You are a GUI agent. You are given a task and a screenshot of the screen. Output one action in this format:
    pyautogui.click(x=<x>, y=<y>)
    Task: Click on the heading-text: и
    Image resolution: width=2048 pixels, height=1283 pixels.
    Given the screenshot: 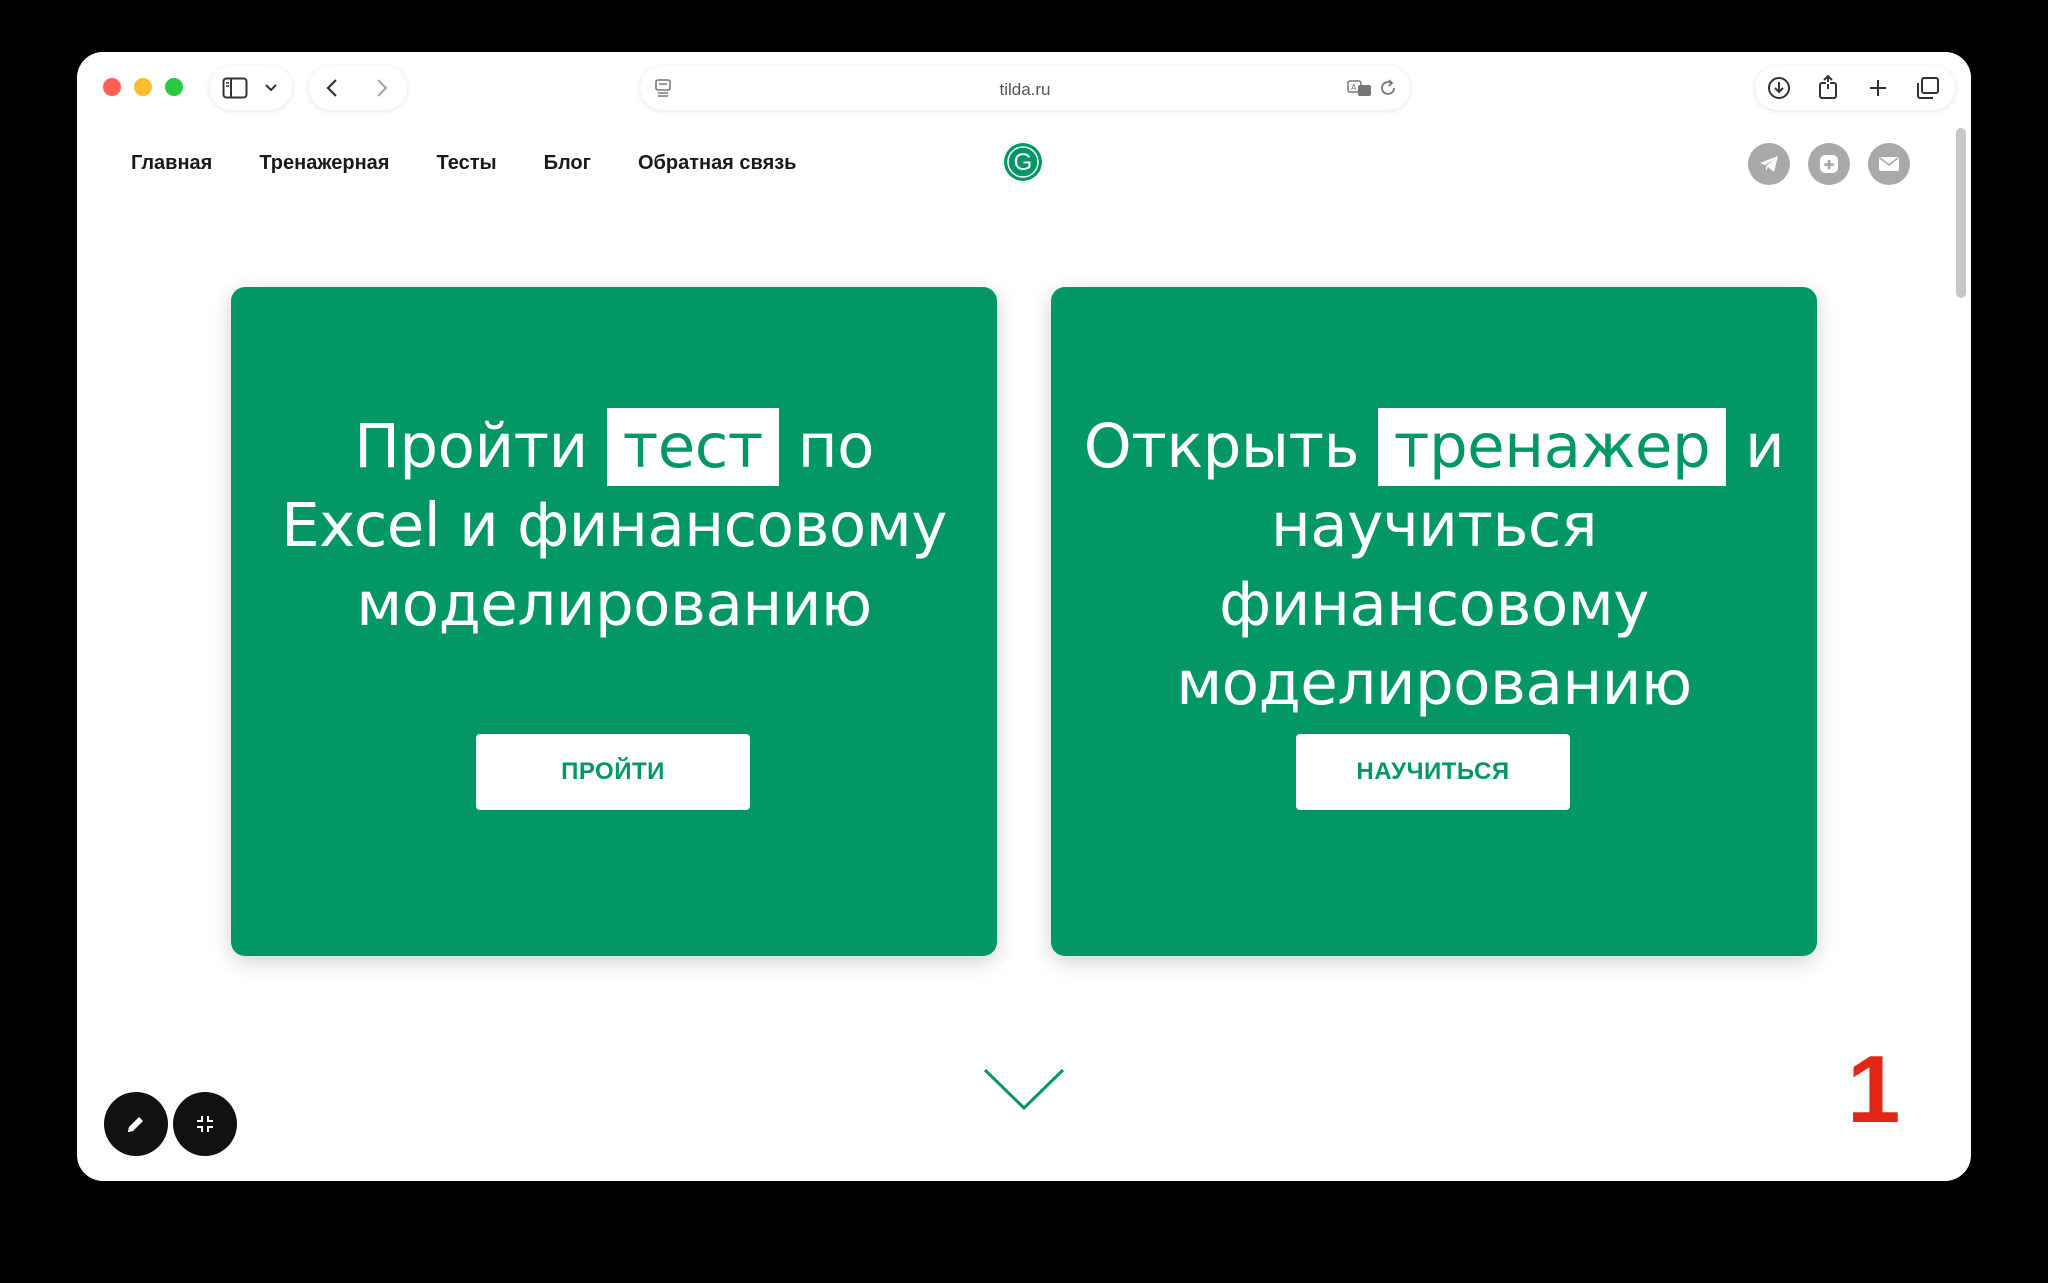 What is the action you would take?
    pyautogui.click(x=1755, y=446)
    